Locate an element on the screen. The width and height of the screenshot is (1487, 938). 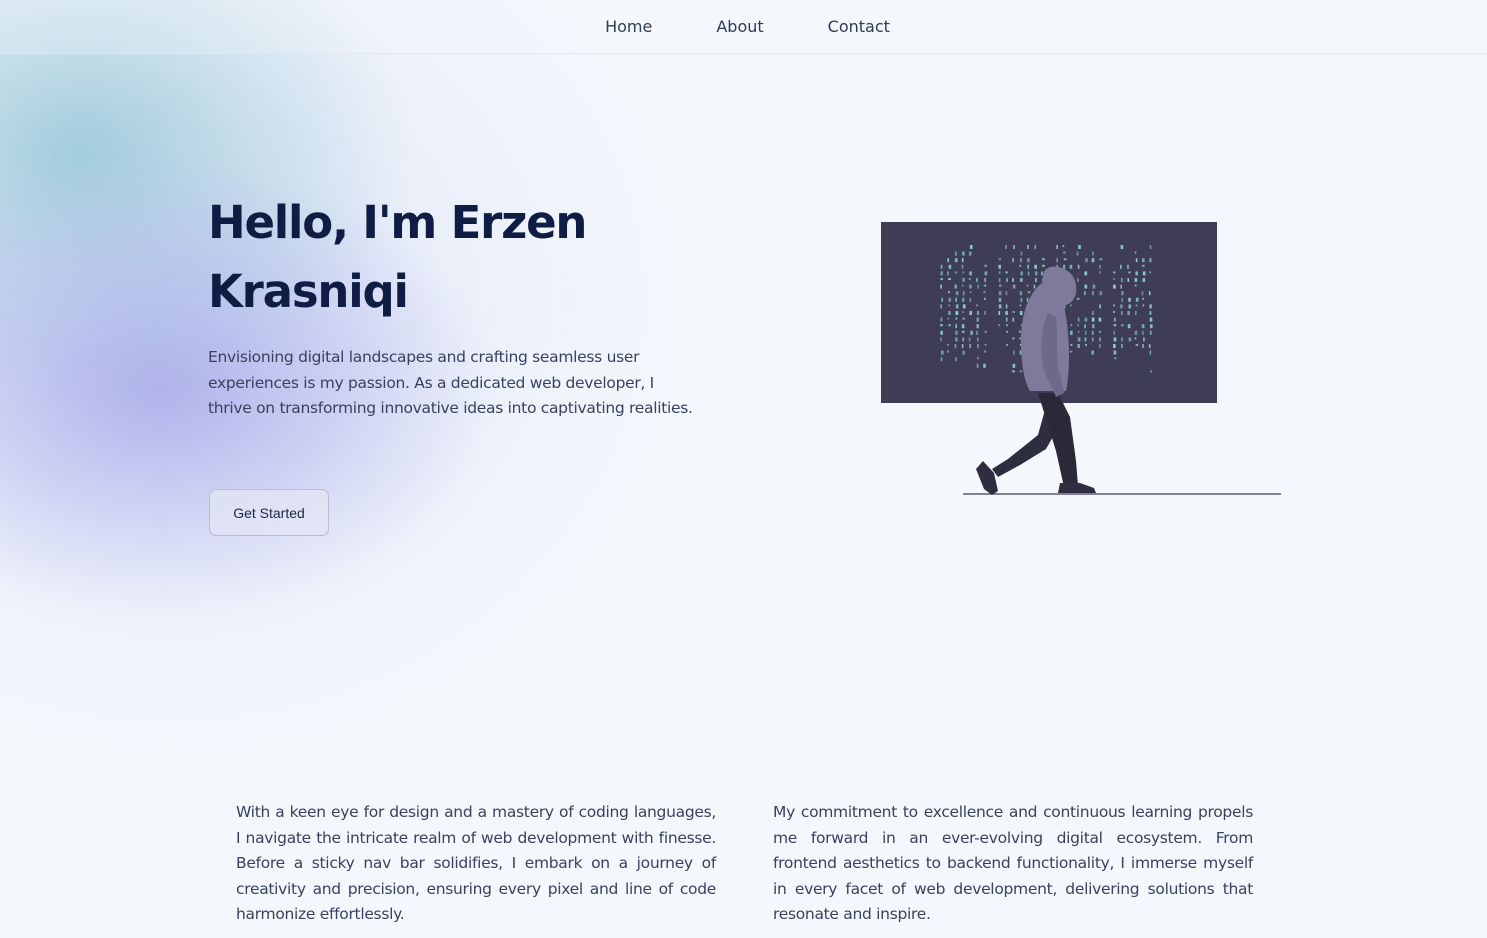
get-started-button: Get Started is located at coordinates (269, 512).